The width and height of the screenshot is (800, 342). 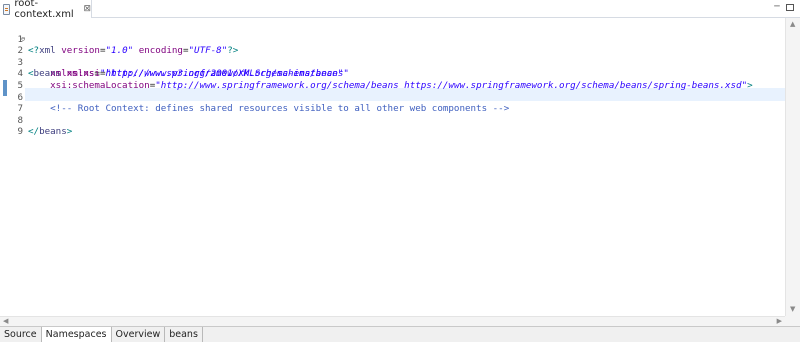 What do you see at coordinates (119, 39) in the screenshot?
I see `code-line-1: 1 <?xml version="1.0" encoding="UTF-8"?>` at bounding box center [119, 39].